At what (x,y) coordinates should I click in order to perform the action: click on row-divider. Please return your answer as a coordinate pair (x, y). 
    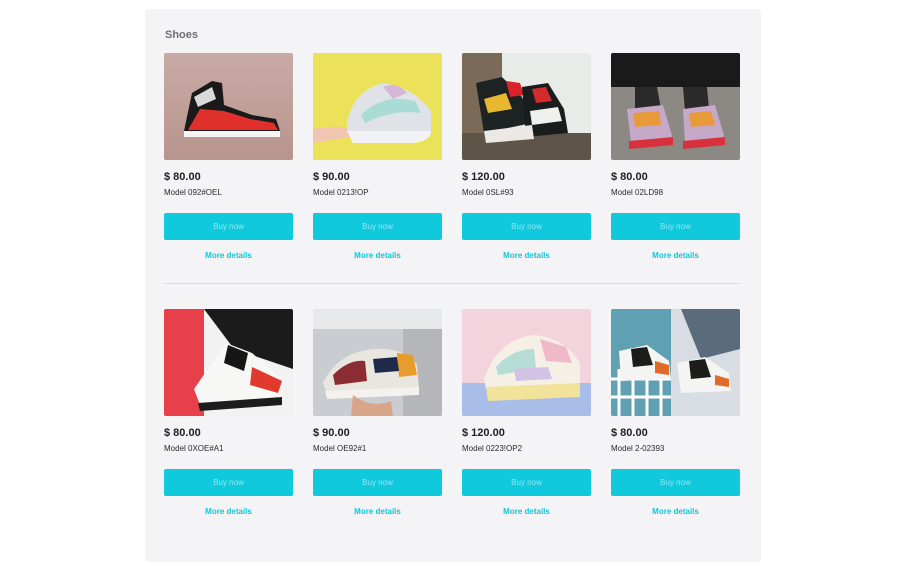
    Looking at the image, I should click on (452, 283).